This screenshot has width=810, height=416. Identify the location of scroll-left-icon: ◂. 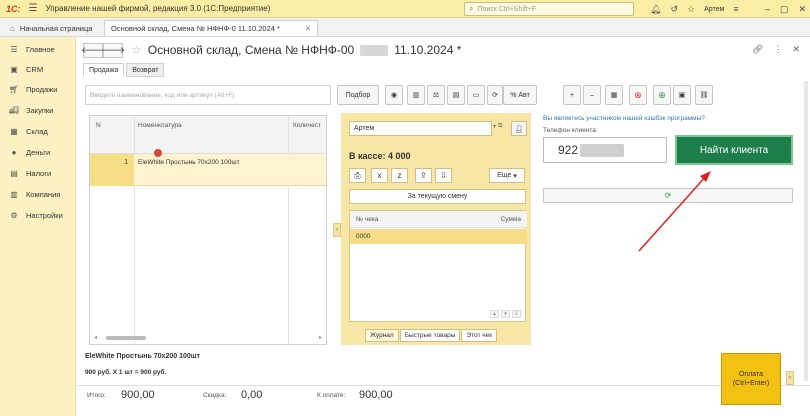
(95, 337).